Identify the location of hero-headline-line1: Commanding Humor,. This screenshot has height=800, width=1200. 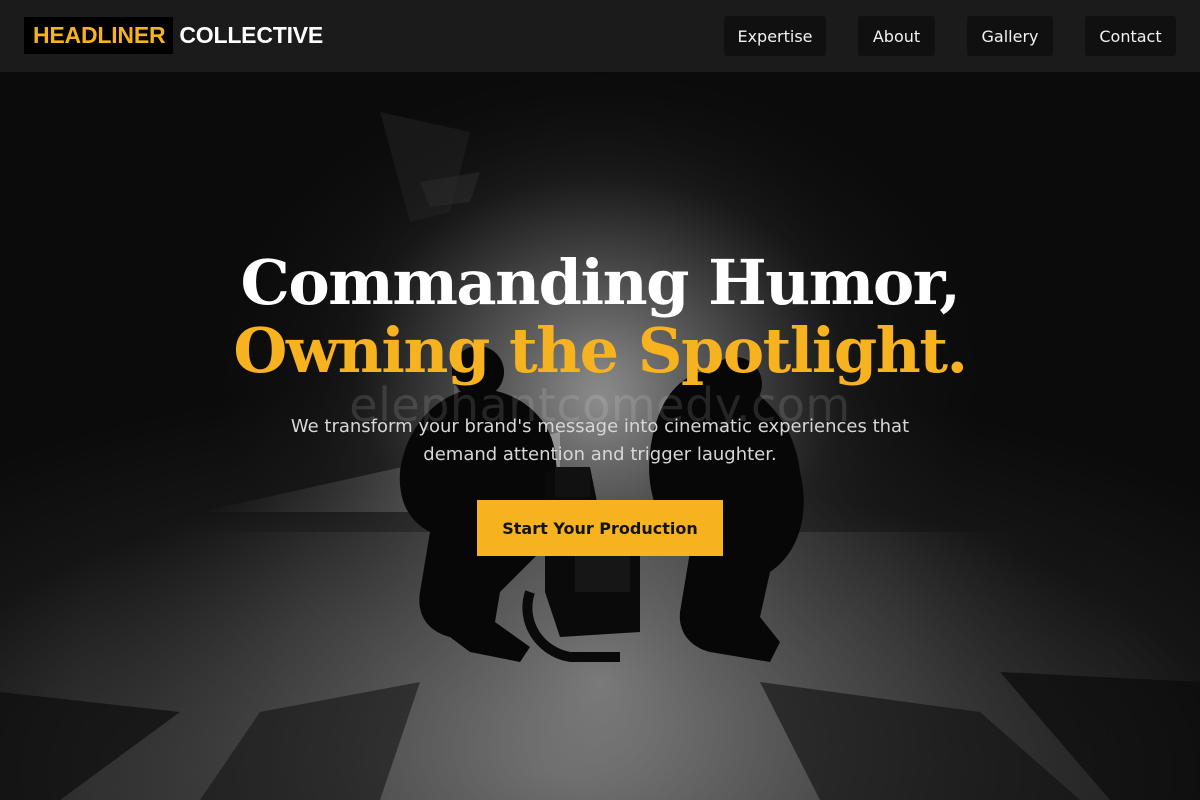
(600, 282).